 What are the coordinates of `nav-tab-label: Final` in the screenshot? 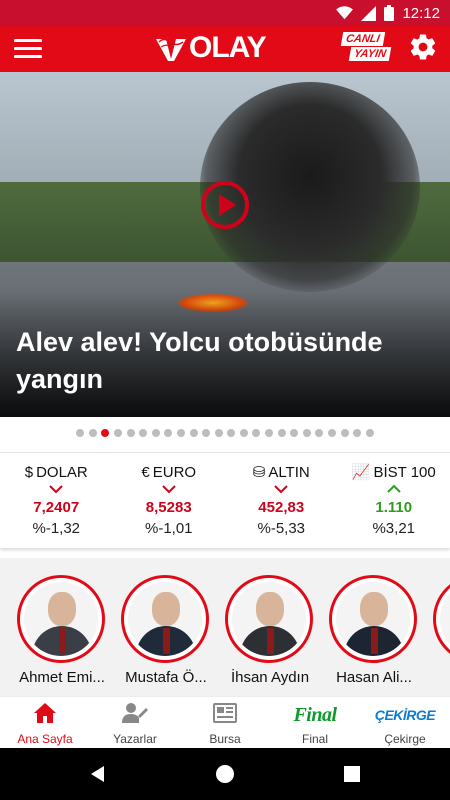 It's located at (314, 739).